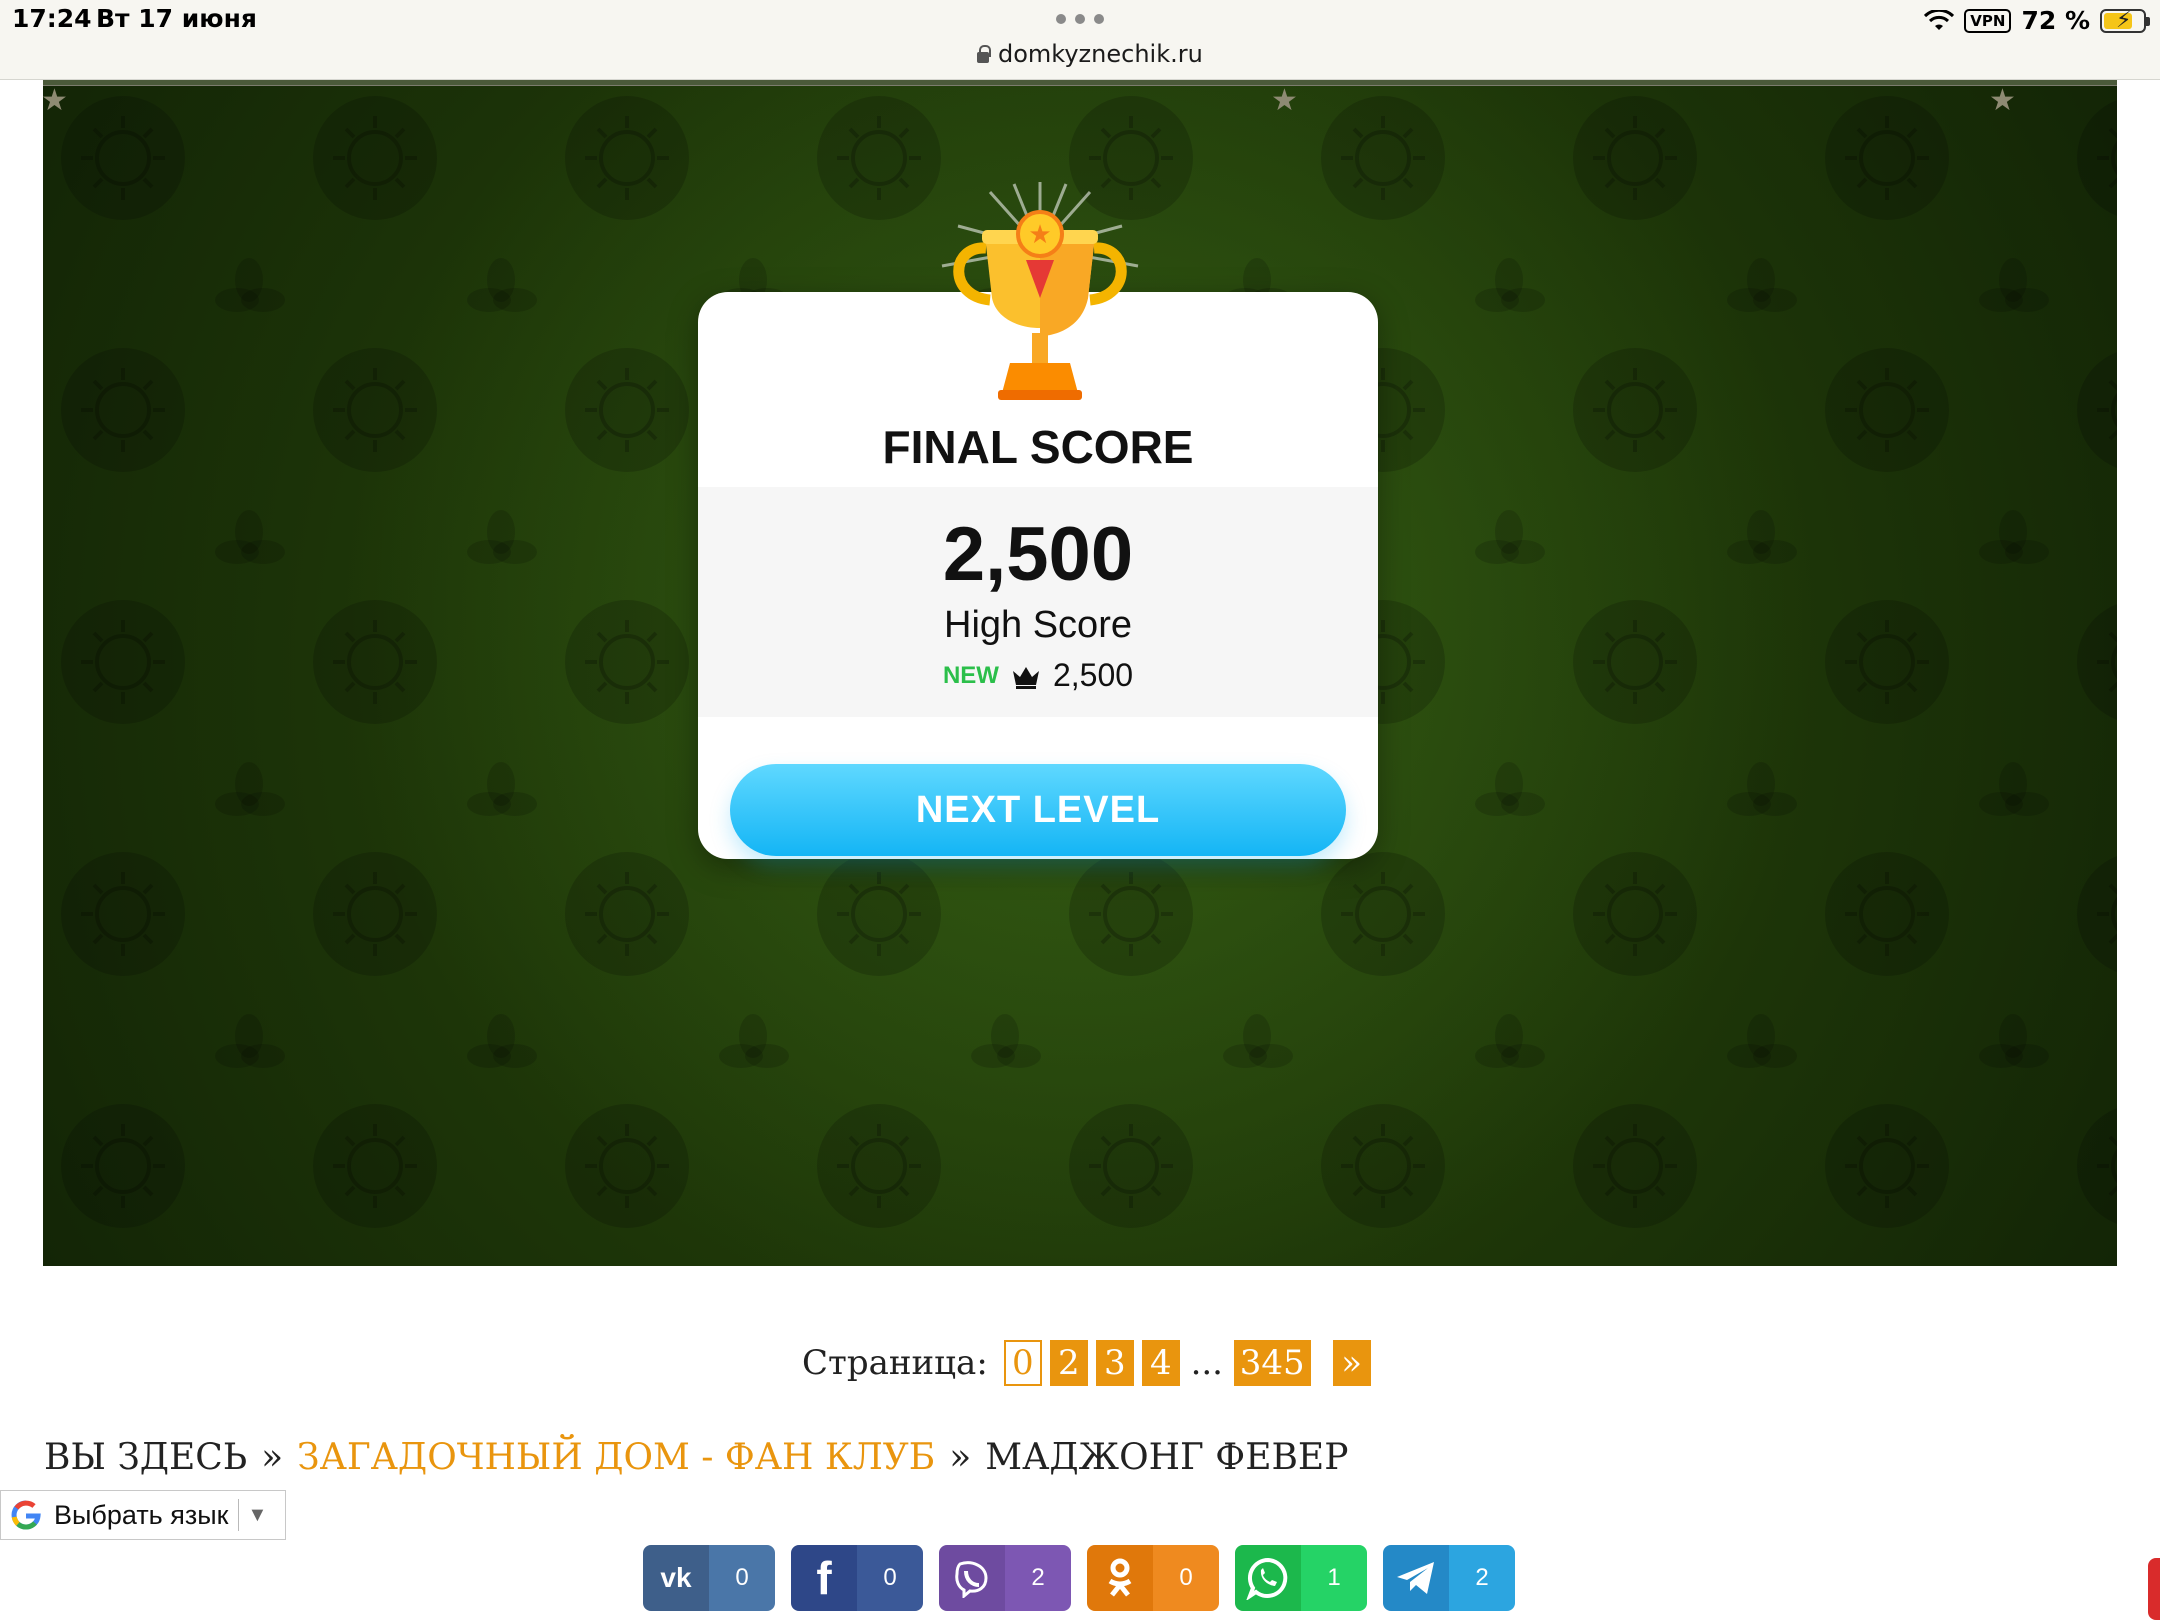 This screenshot has width=2160, height=1620. What do you see at coordinates (52, 18) in the screenshot?
I see `clock: 17:24` at bounding box center [52, 18].